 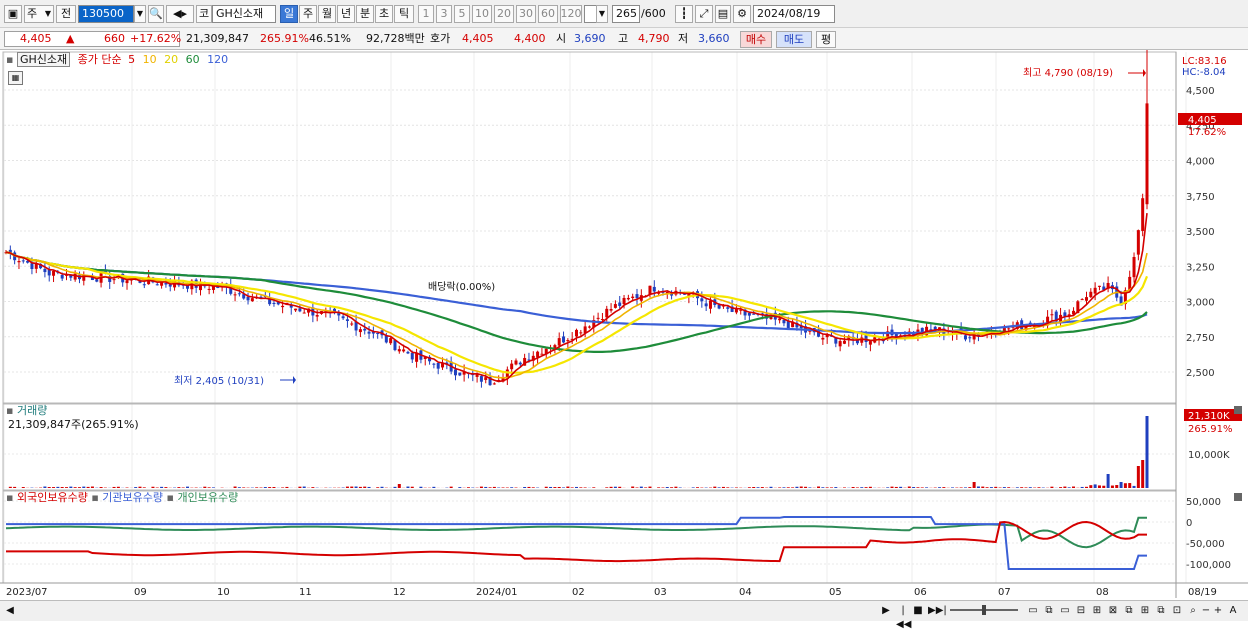 What do you see at coordinates (826, 39) in the screenshot?
I see `flat-button: 평` at bounding box center [826, 39].